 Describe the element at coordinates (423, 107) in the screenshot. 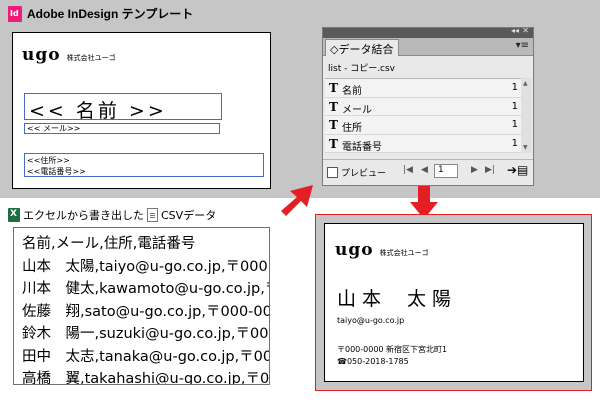

I see `field-row-mail: T メール 1` at that location.